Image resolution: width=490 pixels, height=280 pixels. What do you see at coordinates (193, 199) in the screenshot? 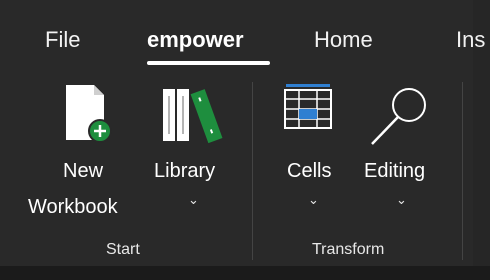
I see `library-dropdown-chevron-icon: ⌄` at bounding box center [193, 199].